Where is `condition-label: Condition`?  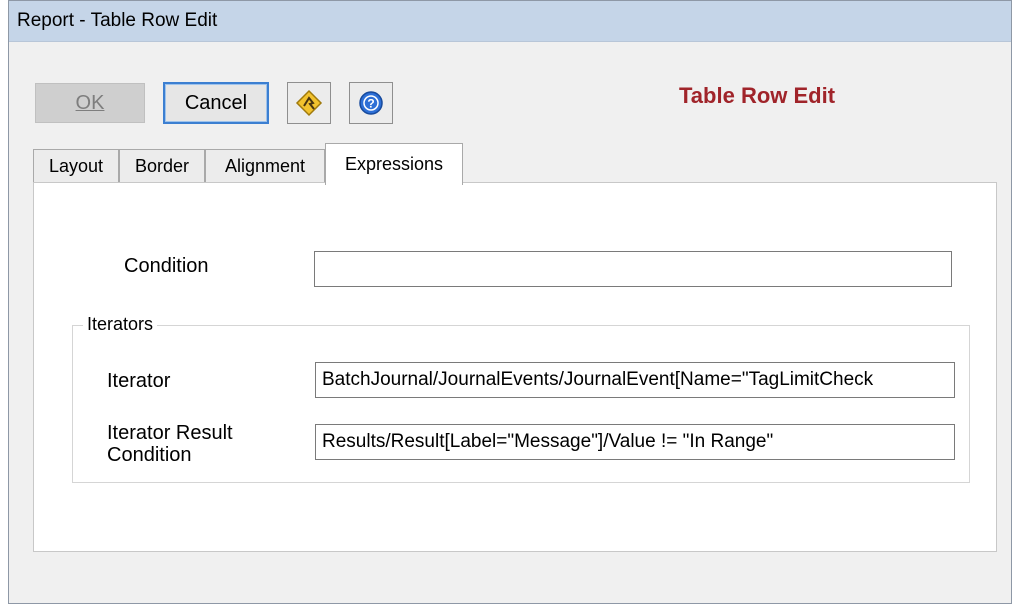
condition-label: Condition is located at coordinates (166, 266).